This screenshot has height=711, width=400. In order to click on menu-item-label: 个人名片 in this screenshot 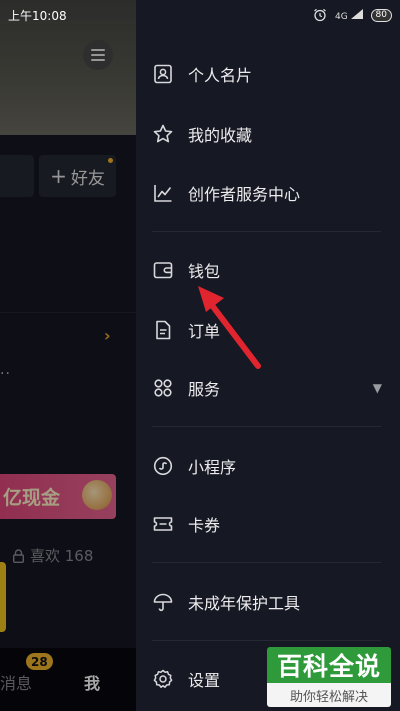, I will do `click(220, 75)`.